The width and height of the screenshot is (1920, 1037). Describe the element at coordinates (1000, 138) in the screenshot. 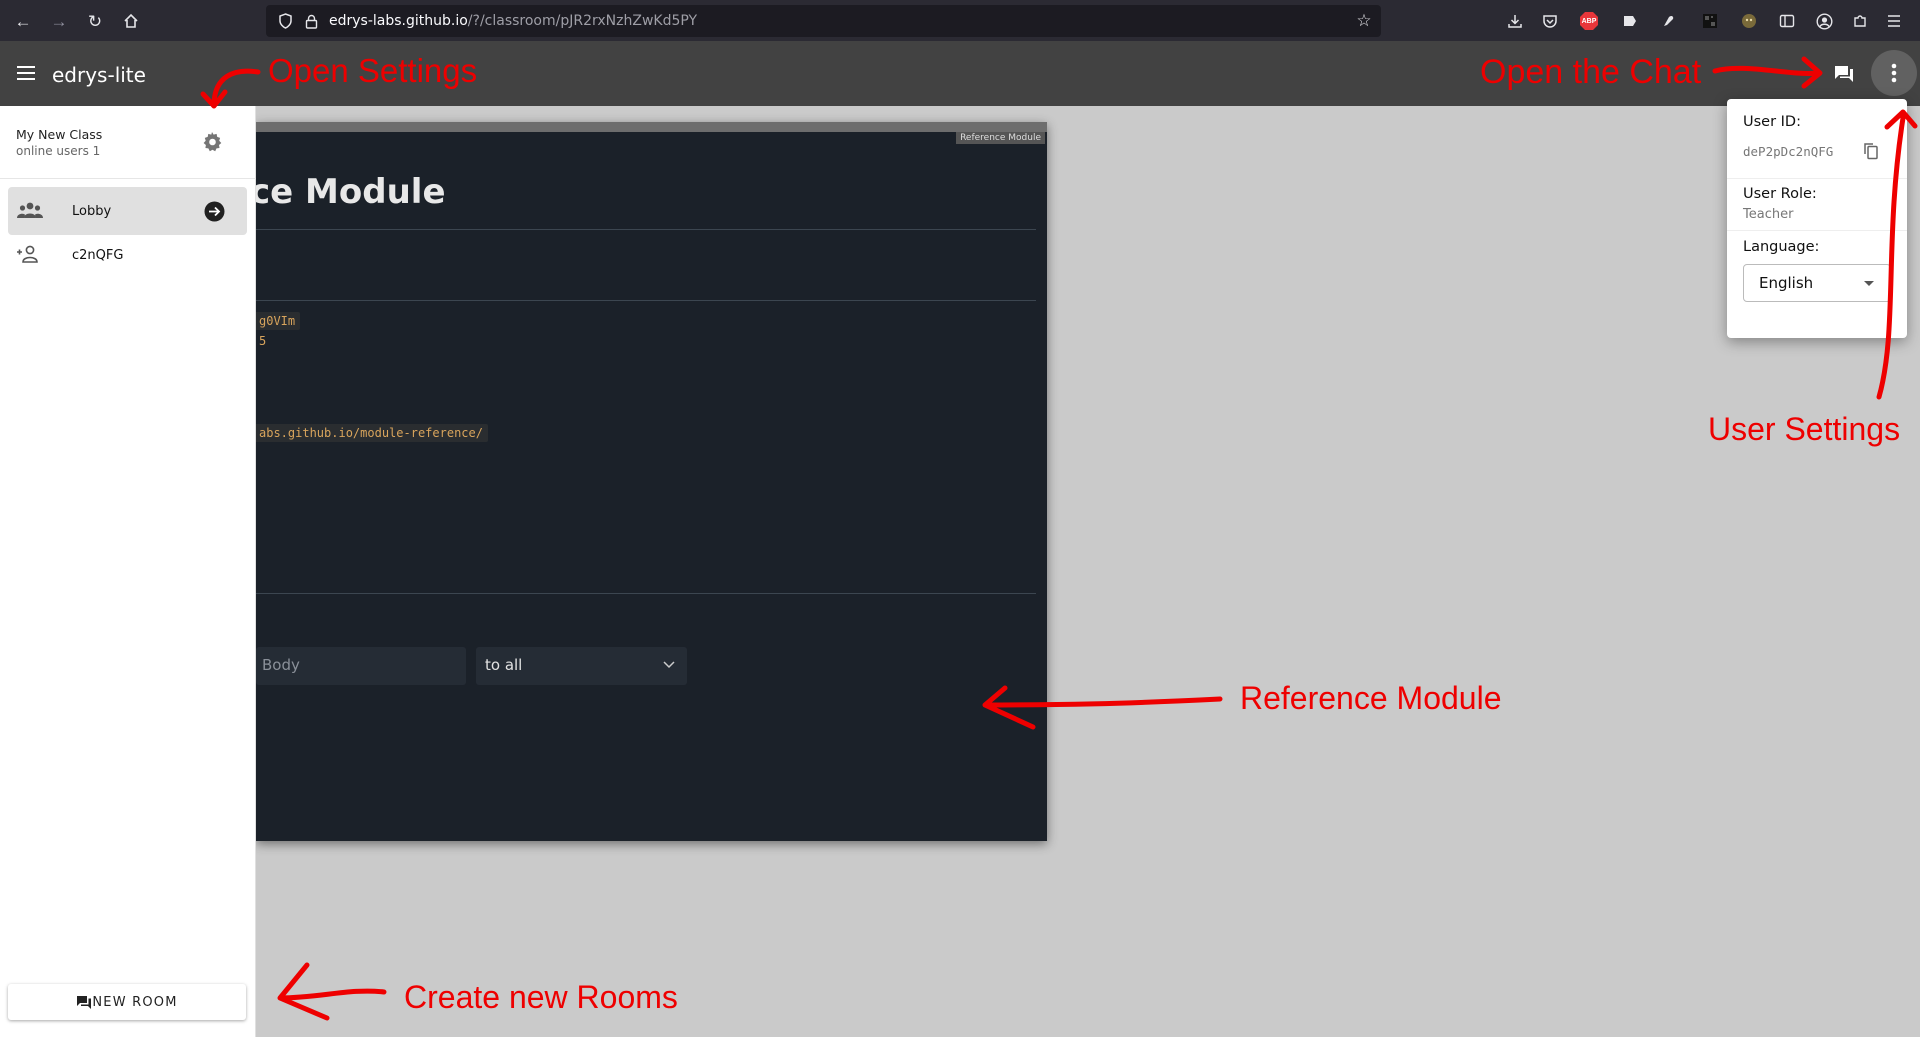

I see `module-tag: Reference Module` at that location.